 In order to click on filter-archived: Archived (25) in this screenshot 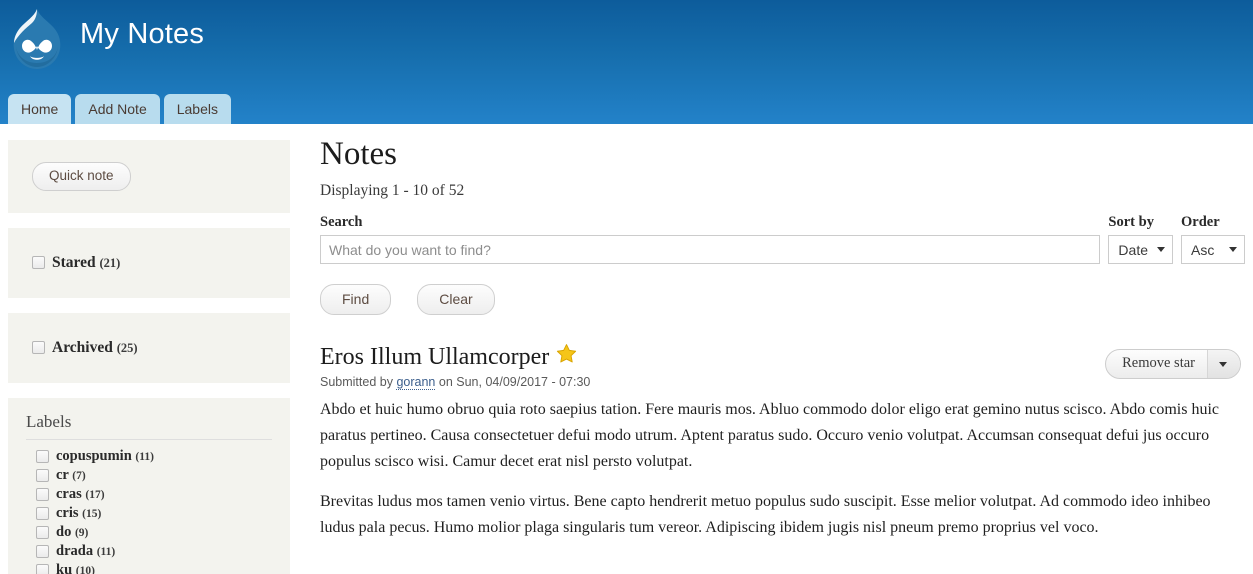, I will do `click(154, 348)`.